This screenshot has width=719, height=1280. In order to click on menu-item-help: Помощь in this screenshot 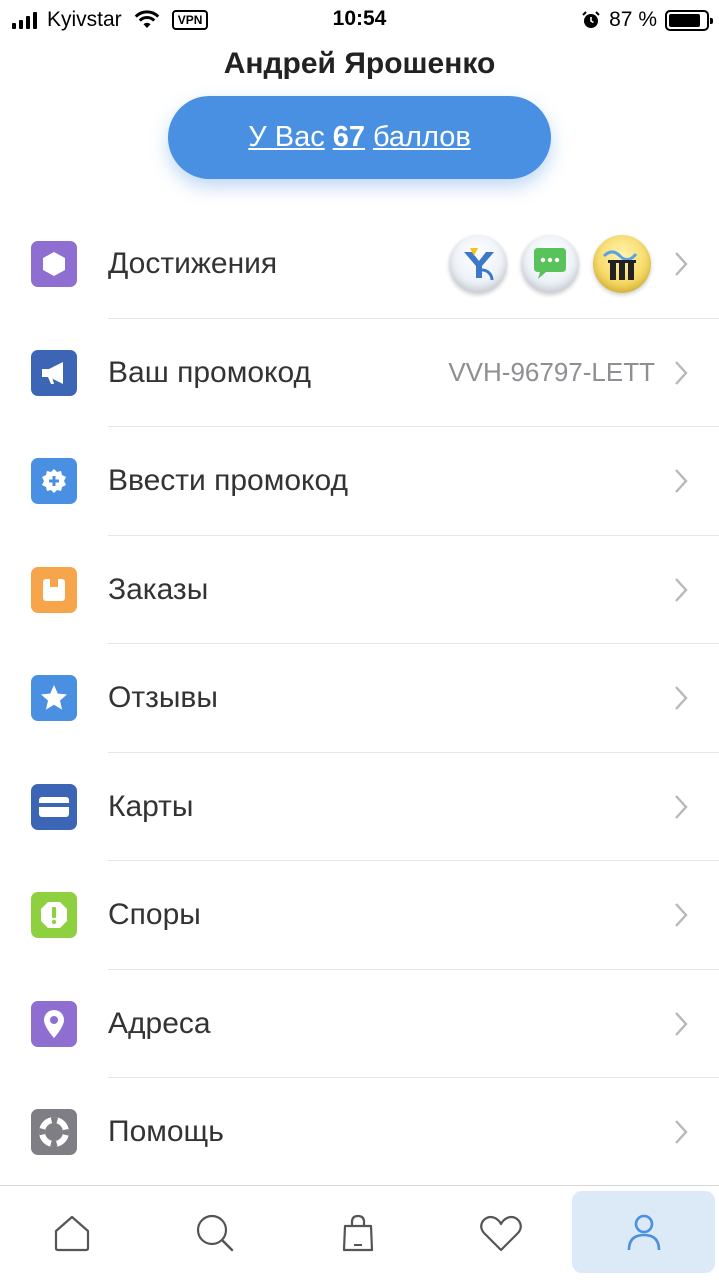, I will do `click(359, 1132)`.